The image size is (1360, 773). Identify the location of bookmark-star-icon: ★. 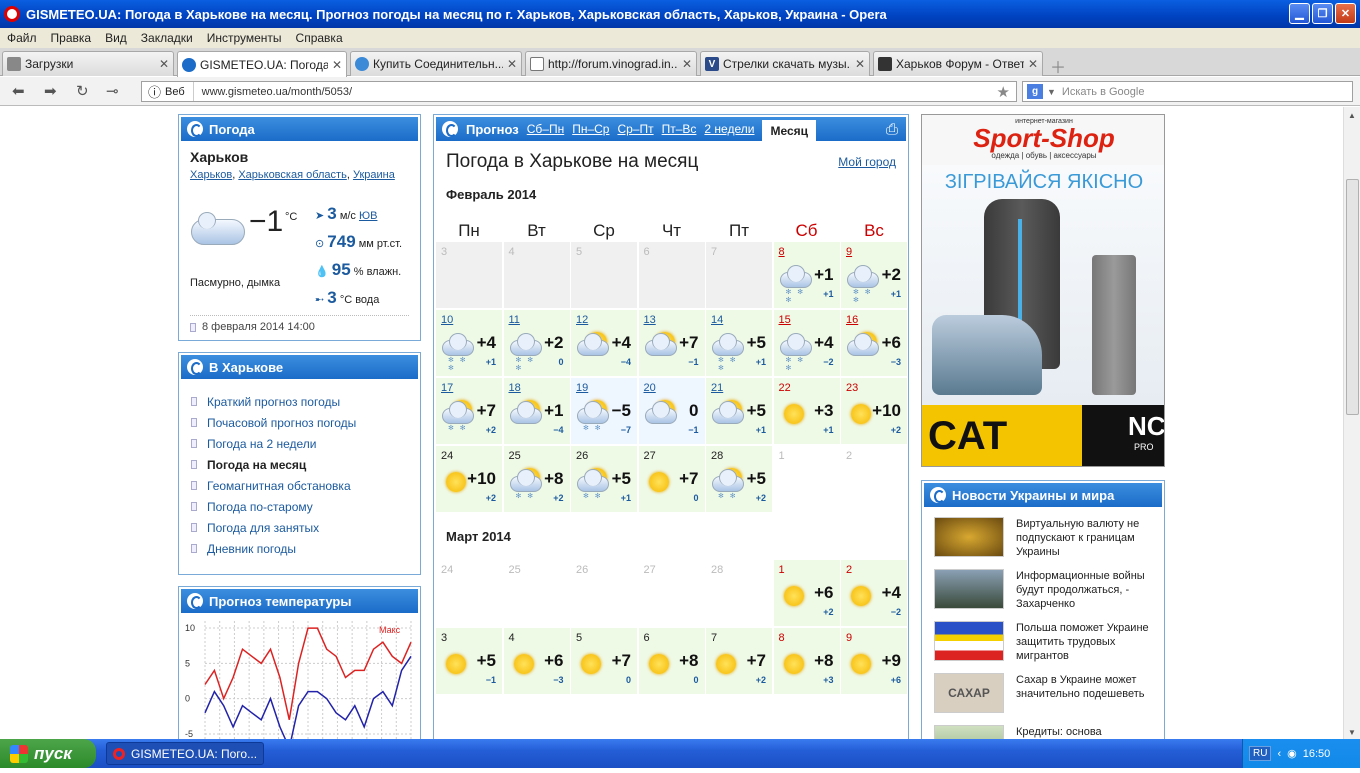
(1003, 92).